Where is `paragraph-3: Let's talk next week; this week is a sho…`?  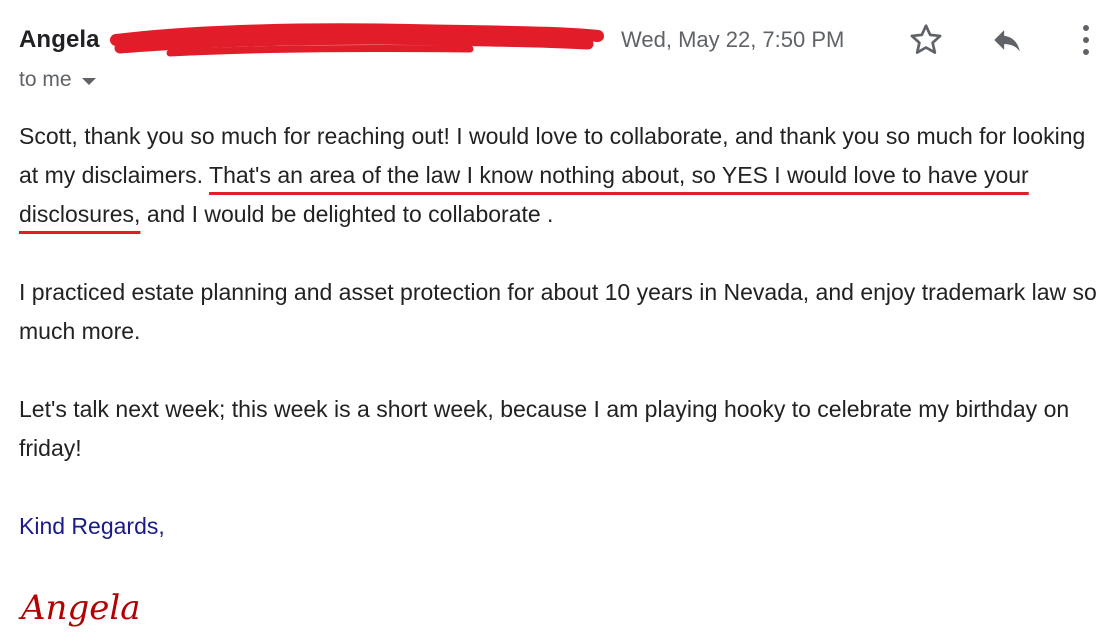
paragraph-3: Let's talk next week; this week is a sho… is located at coordinates (544, 428).